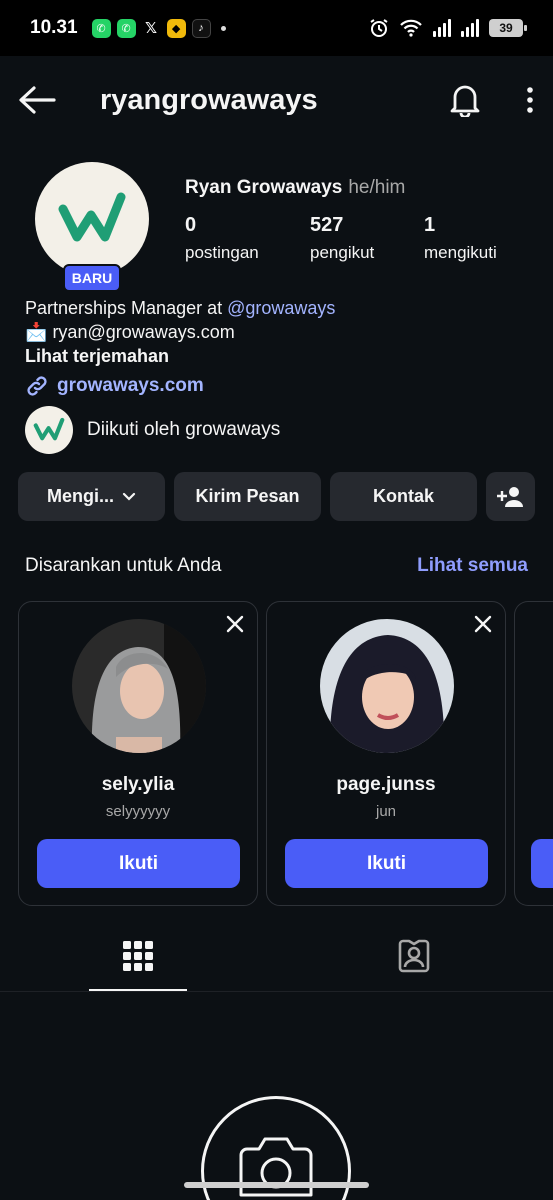 The image size is (553, 1200). What do you see at coordinates (126, 308) in the screenshot?
I see `bio-text: Partnerships Manager at` at bounding box center [126, 308].